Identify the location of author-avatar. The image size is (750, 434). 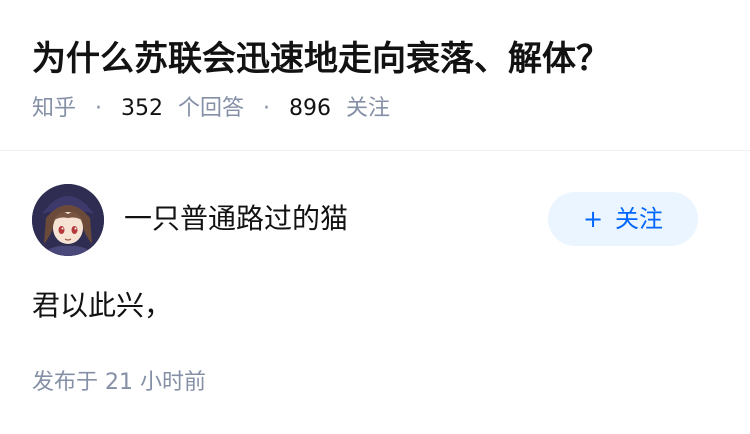
(68, 220).